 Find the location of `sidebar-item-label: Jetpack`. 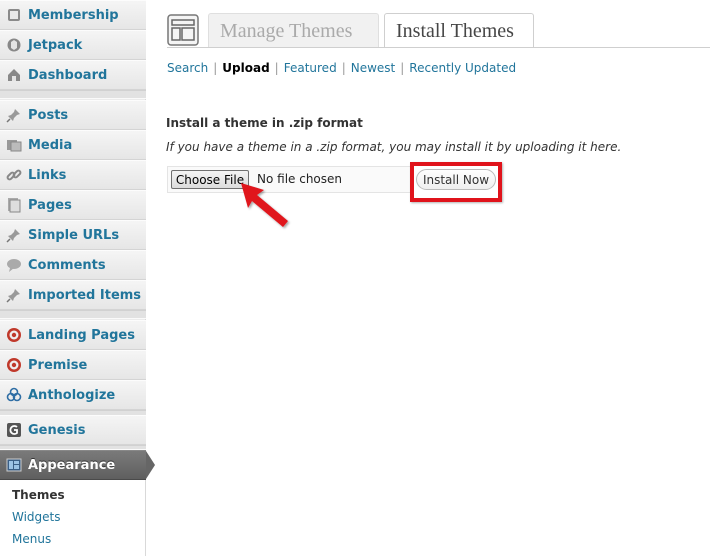

sidebar-item-label: Jetpack is located at coordinates (55, 45).